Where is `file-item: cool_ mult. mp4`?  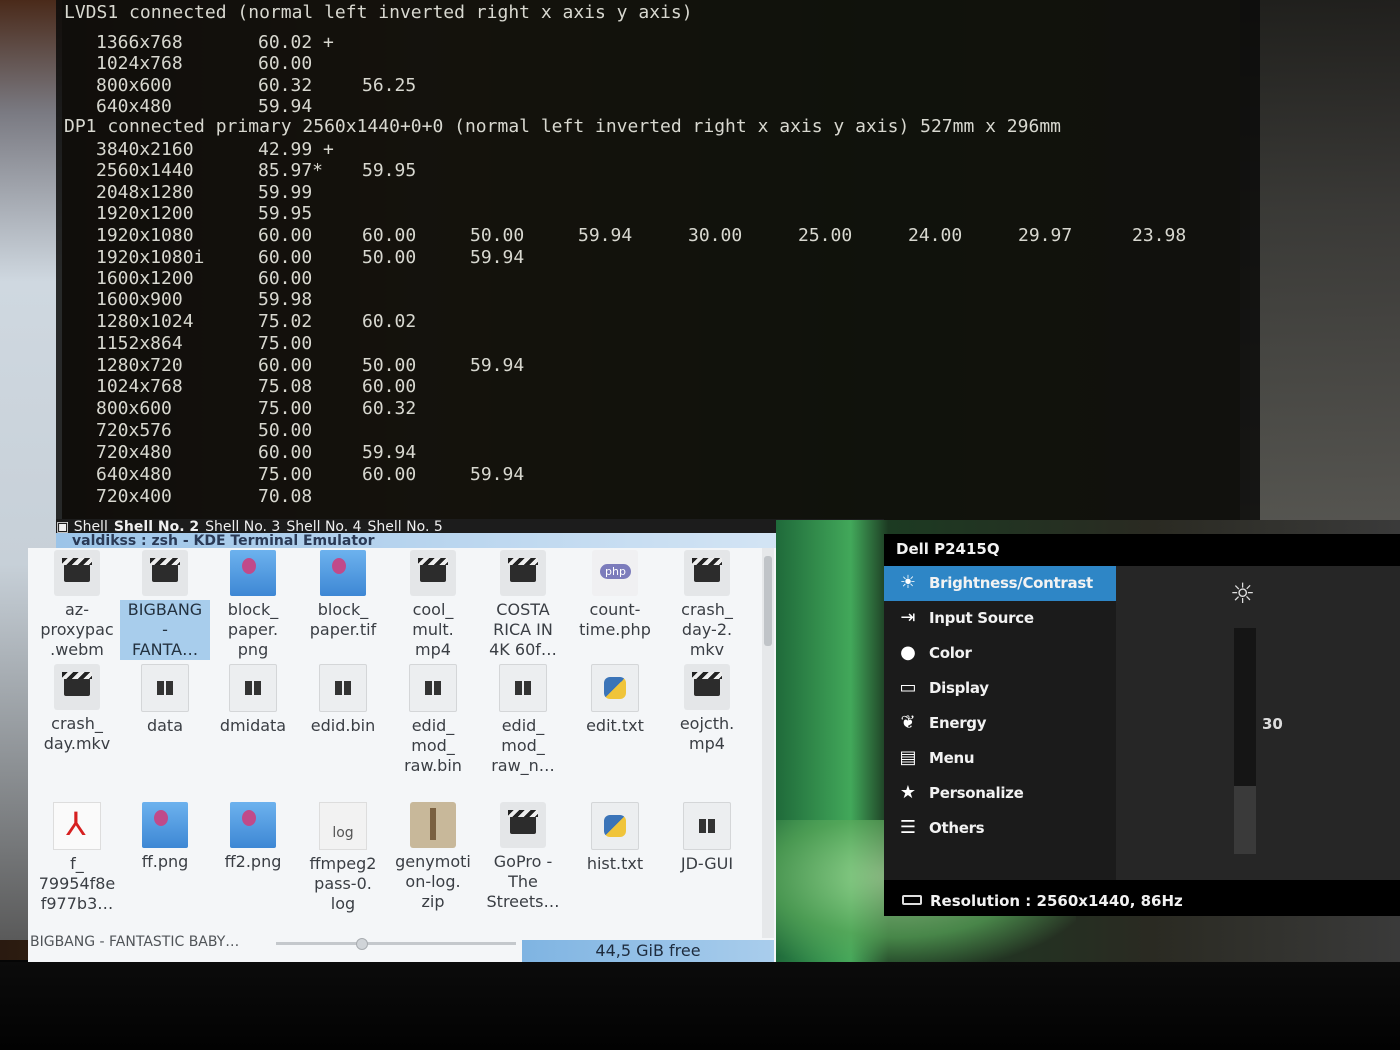
file-item: cool_ mult. mp4 is located at coordinates (433, 605).